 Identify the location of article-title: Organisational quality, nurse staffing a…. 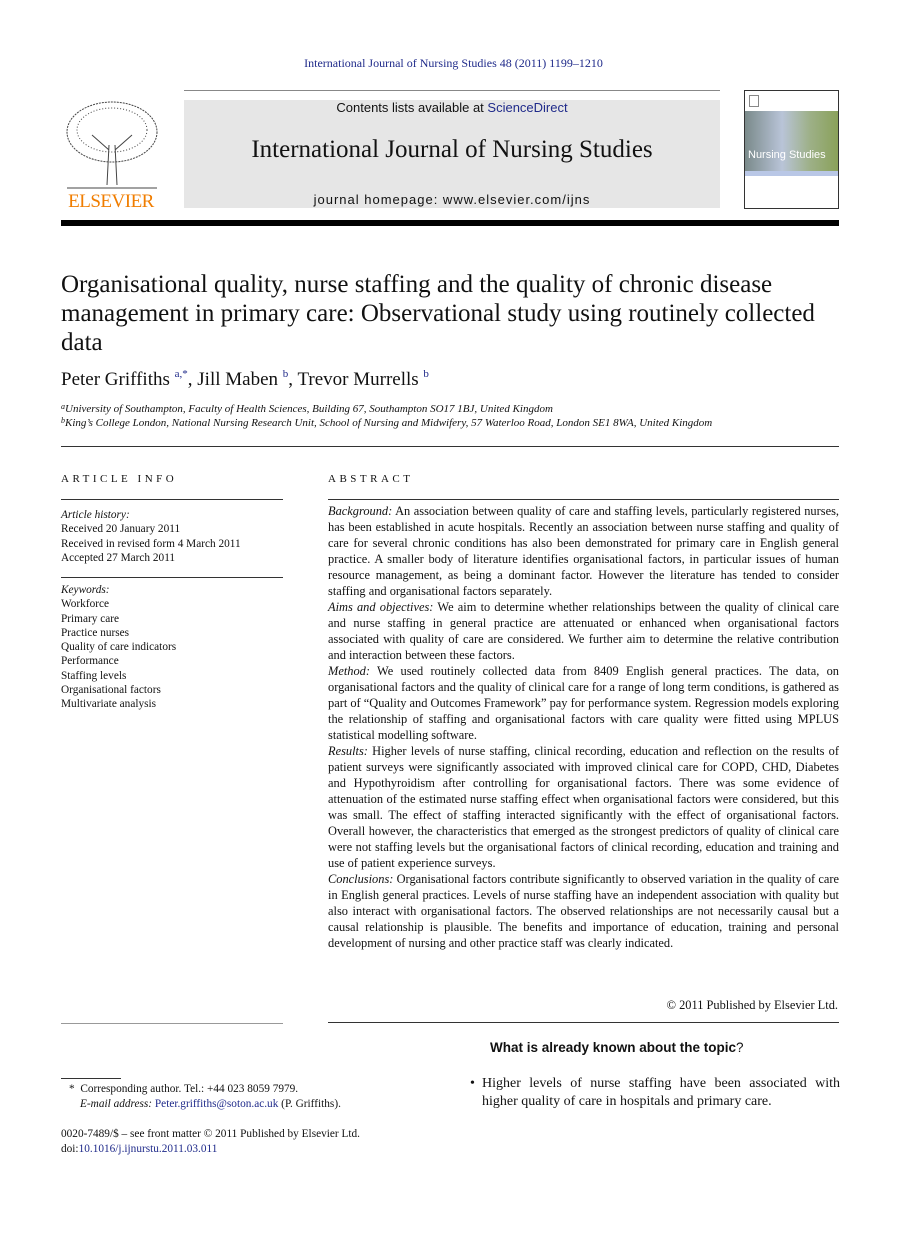
(438, 313).